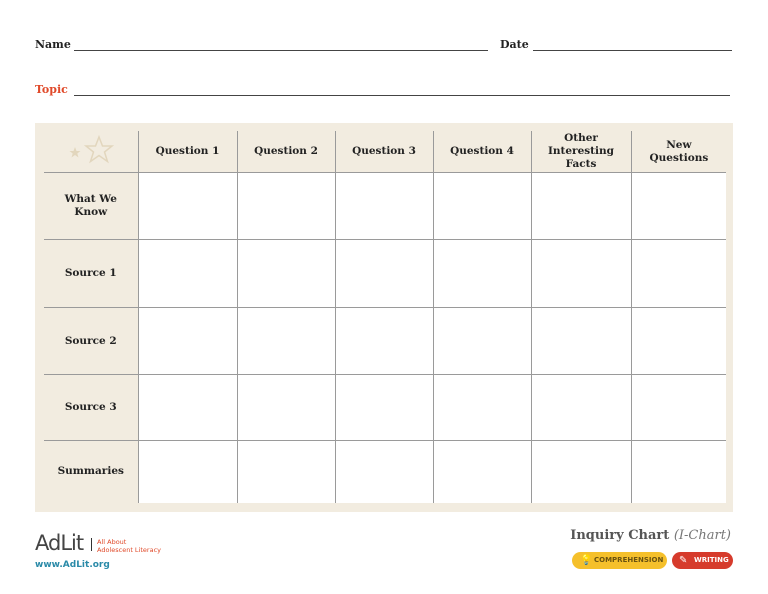 The image size is (768, 594). What do you see at coordinates (286, 152) in the screenshot?
I see `column-header: Question 2` at bounding box center [286, 152].